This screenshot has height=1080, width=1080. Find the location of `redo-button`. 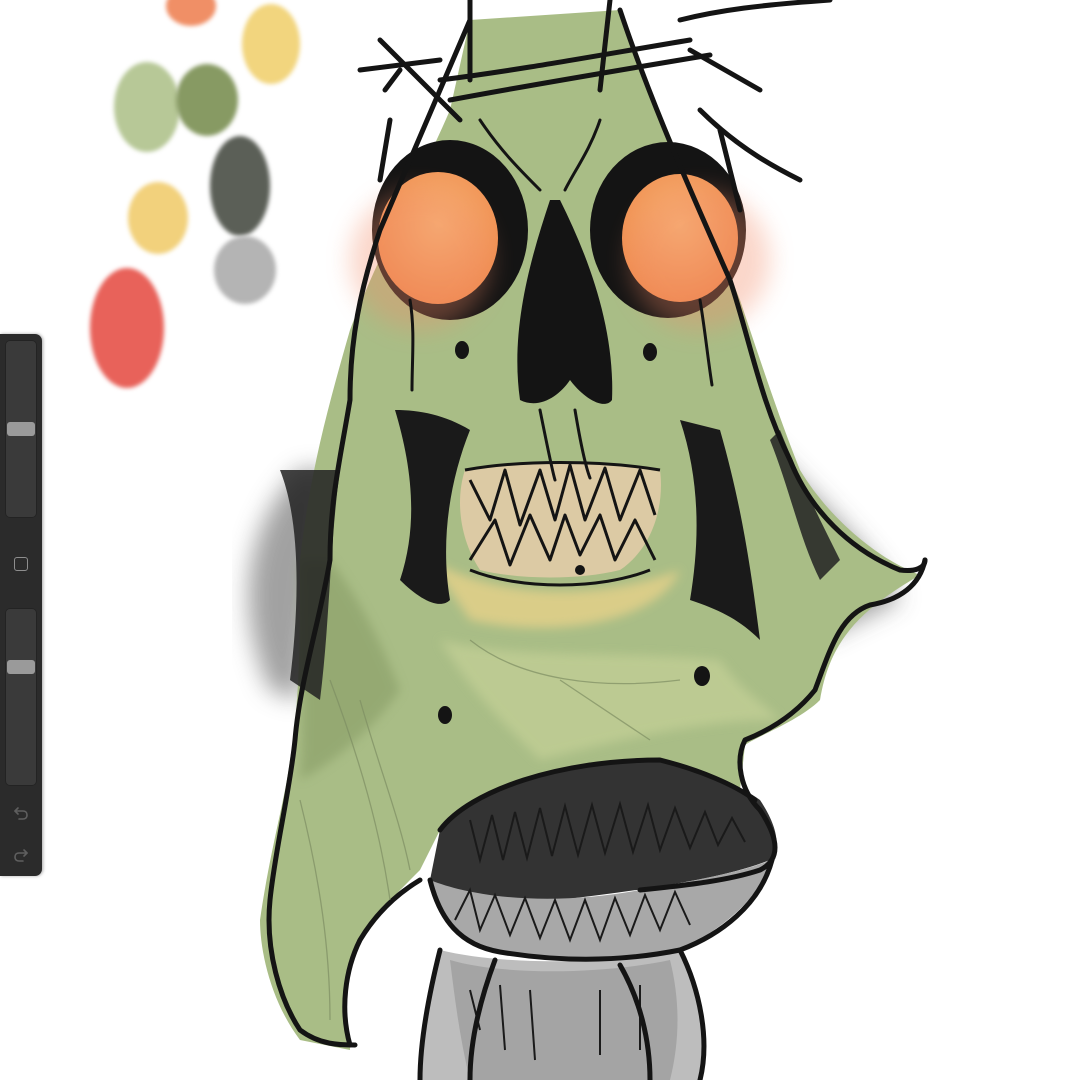

redo-button is located at coordinates (21, 856).